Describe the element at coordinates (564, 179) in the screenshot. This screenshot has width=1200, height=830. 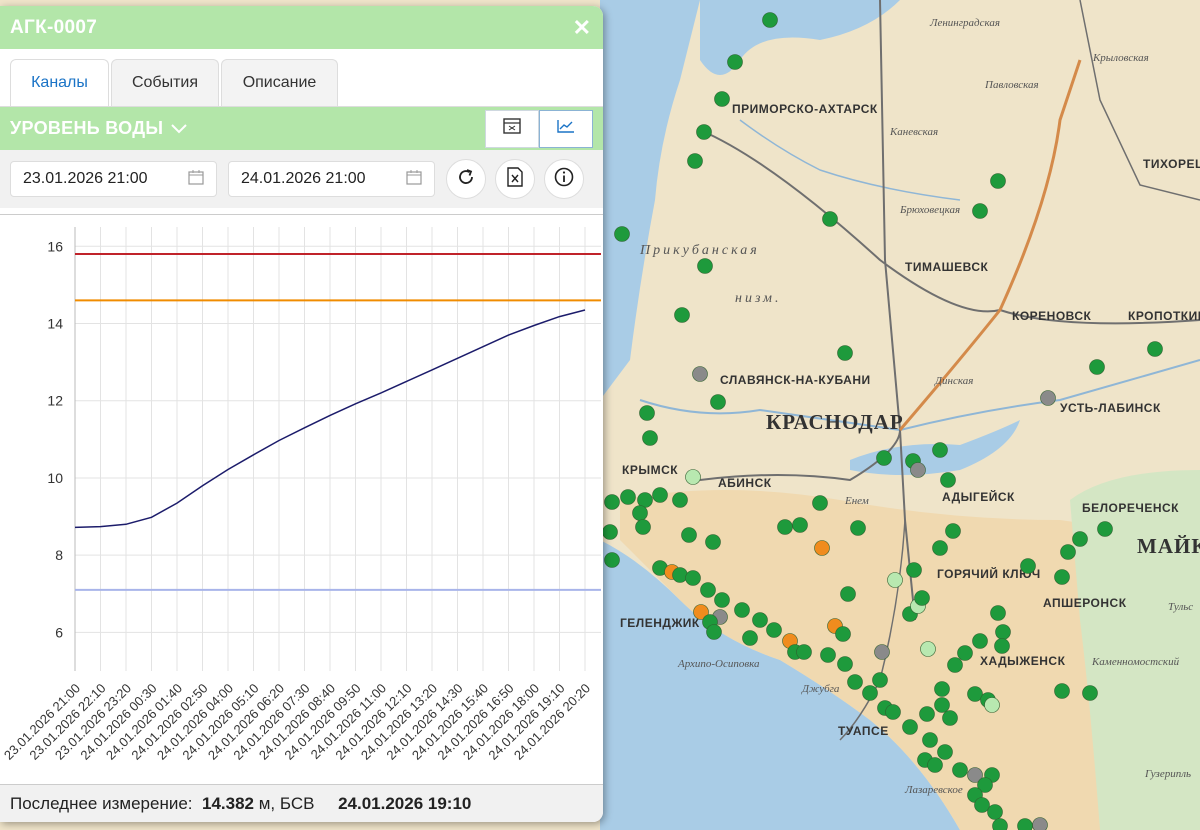
I see `info-button` at that location.